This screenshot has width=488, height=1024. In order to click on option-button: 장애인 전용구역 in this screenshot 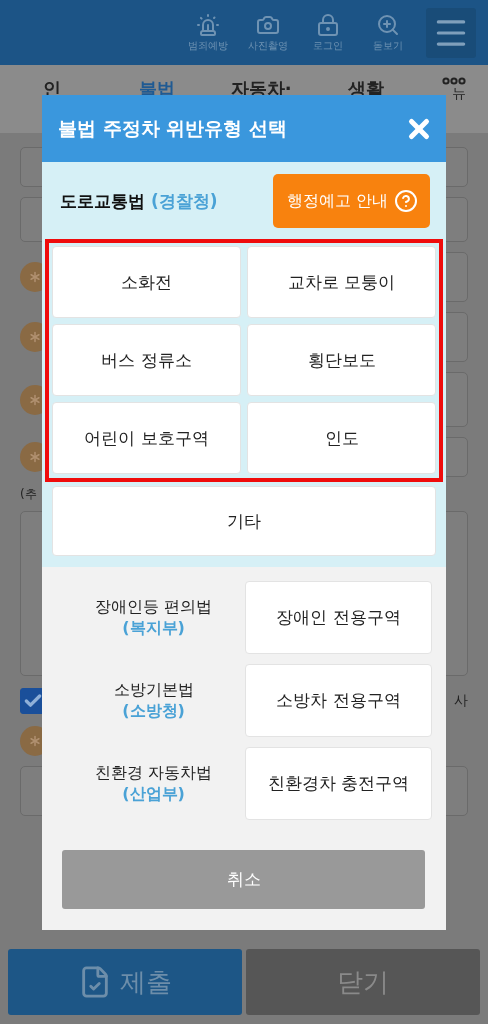, I will do `click(338, 617)`.